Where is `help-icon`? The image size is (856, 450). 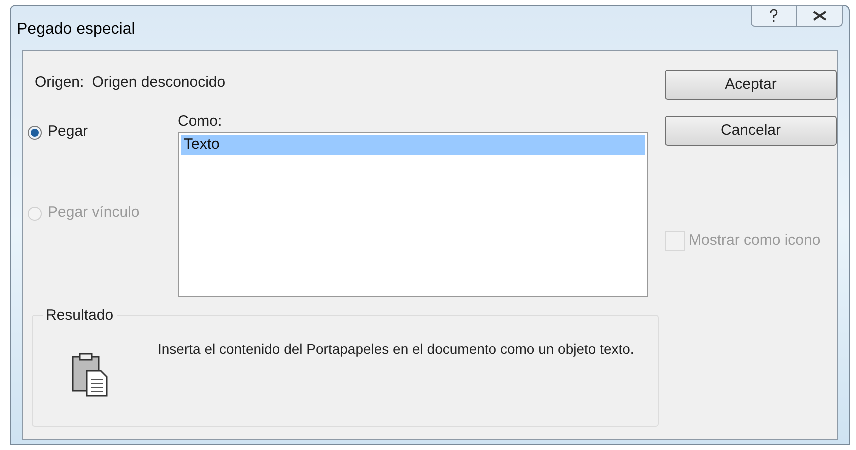 help-icon is located at coordinates (774, 16).